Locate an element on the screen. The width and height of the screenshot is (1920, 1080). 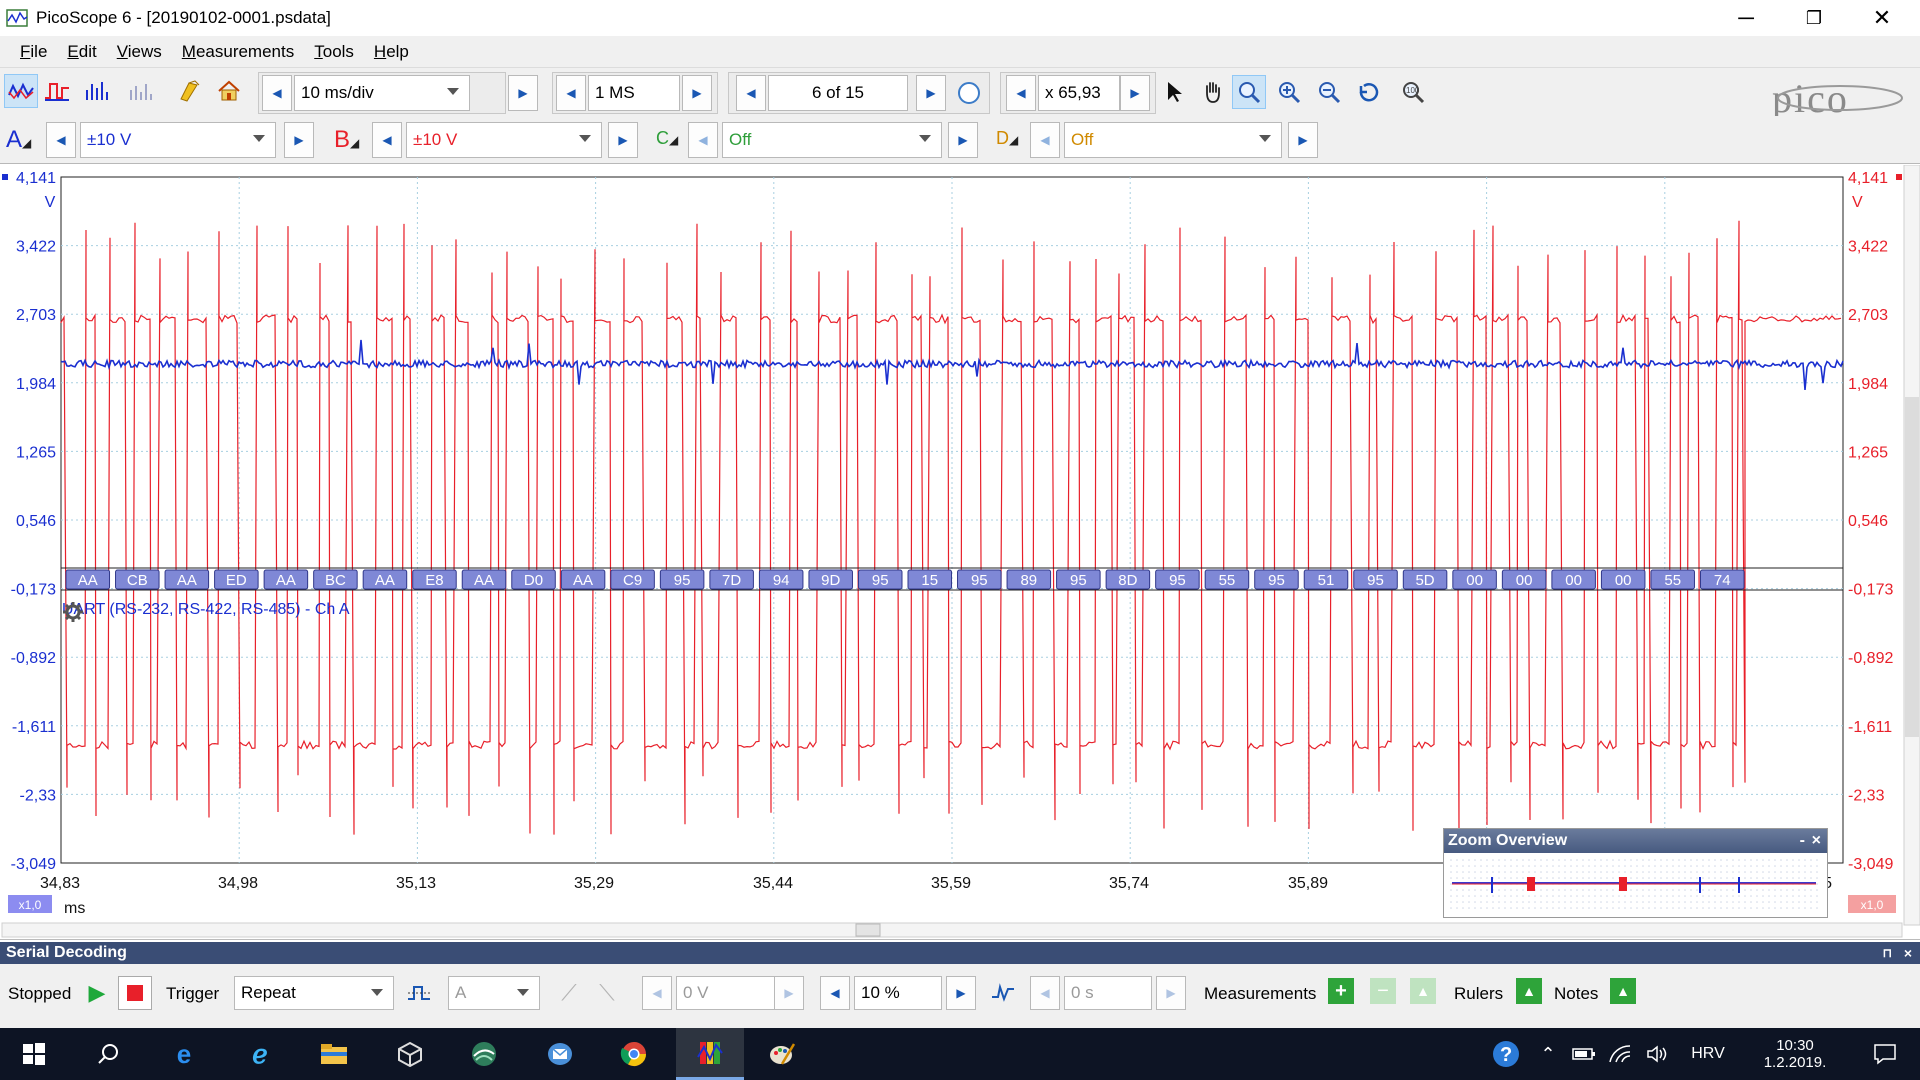
threshold-field: 0 V is located at coordinates (726, 993).